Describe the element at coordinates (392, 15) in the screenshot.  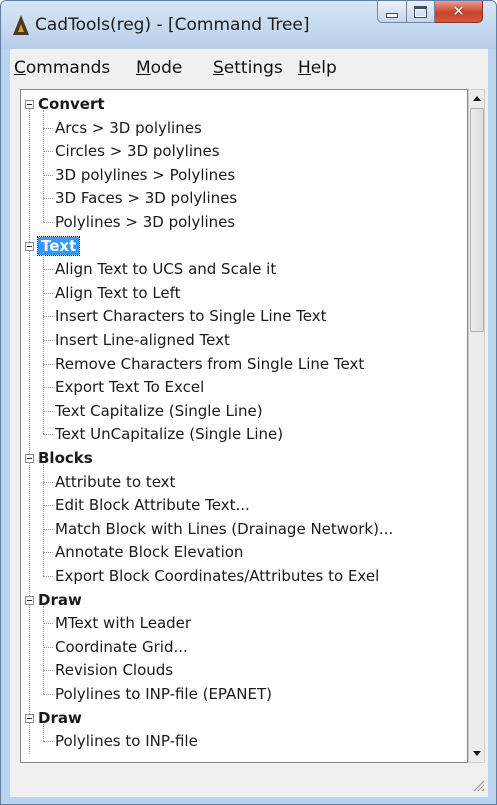
I see `minimize-icon` at that location.